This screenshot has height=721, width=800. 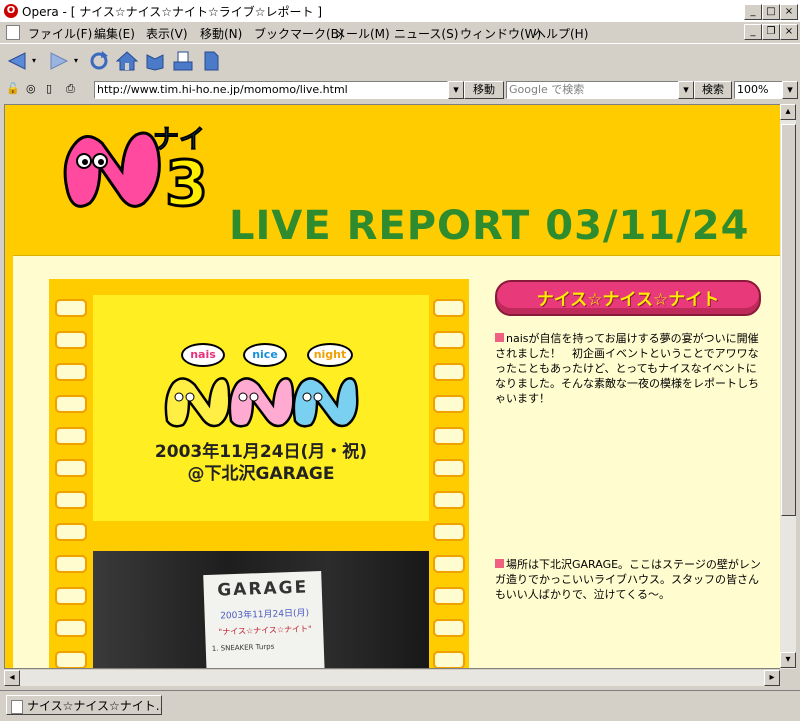 I want to click on poster-venue: @下北沢GARAGE, so click(x=261, y=474).